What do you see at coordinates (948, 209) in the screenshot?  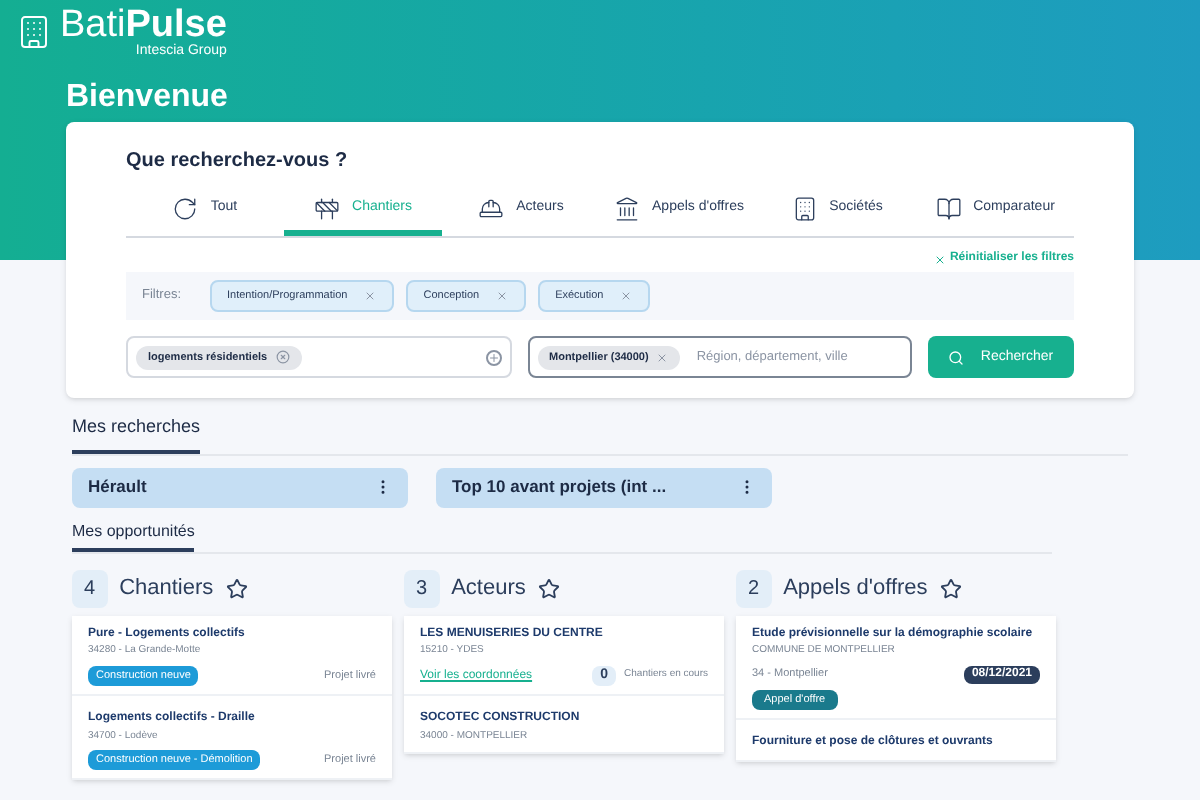 I see `book-icon` at bounding box center [948, 209].